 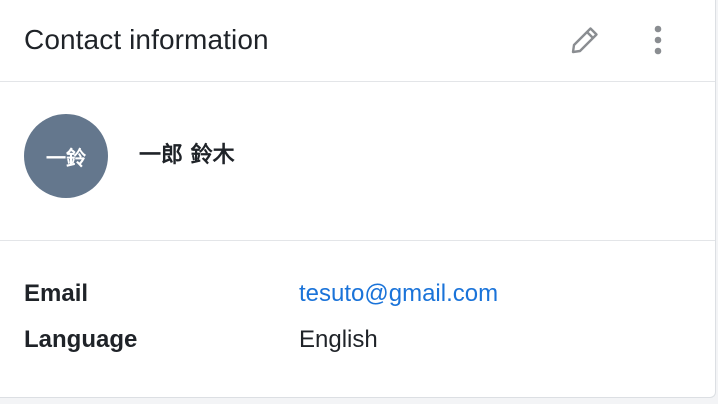 I want to click on email-link: tesuto@gmail.com, so click(x=398, y=294).